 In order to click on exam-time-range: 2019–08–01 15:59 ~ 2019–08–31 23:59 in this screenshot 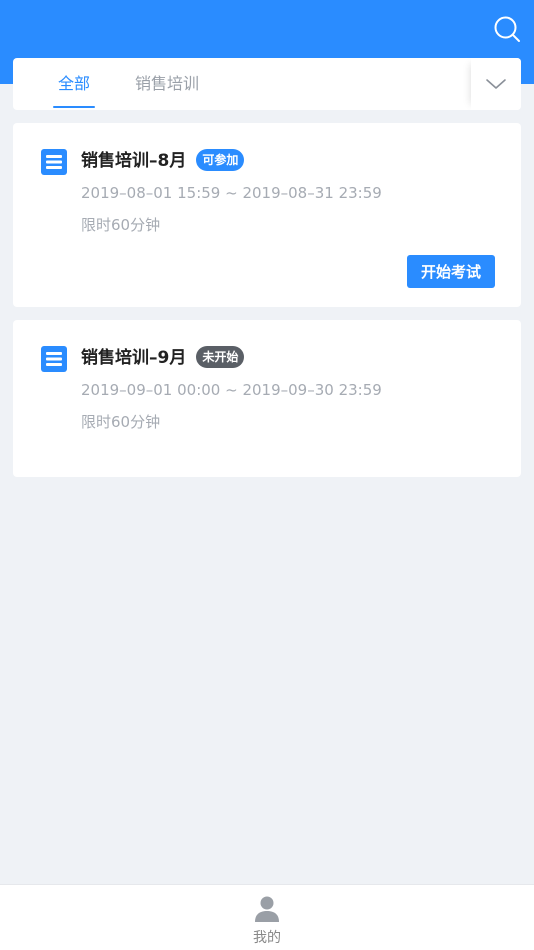, I will do `click(231, 193)`.